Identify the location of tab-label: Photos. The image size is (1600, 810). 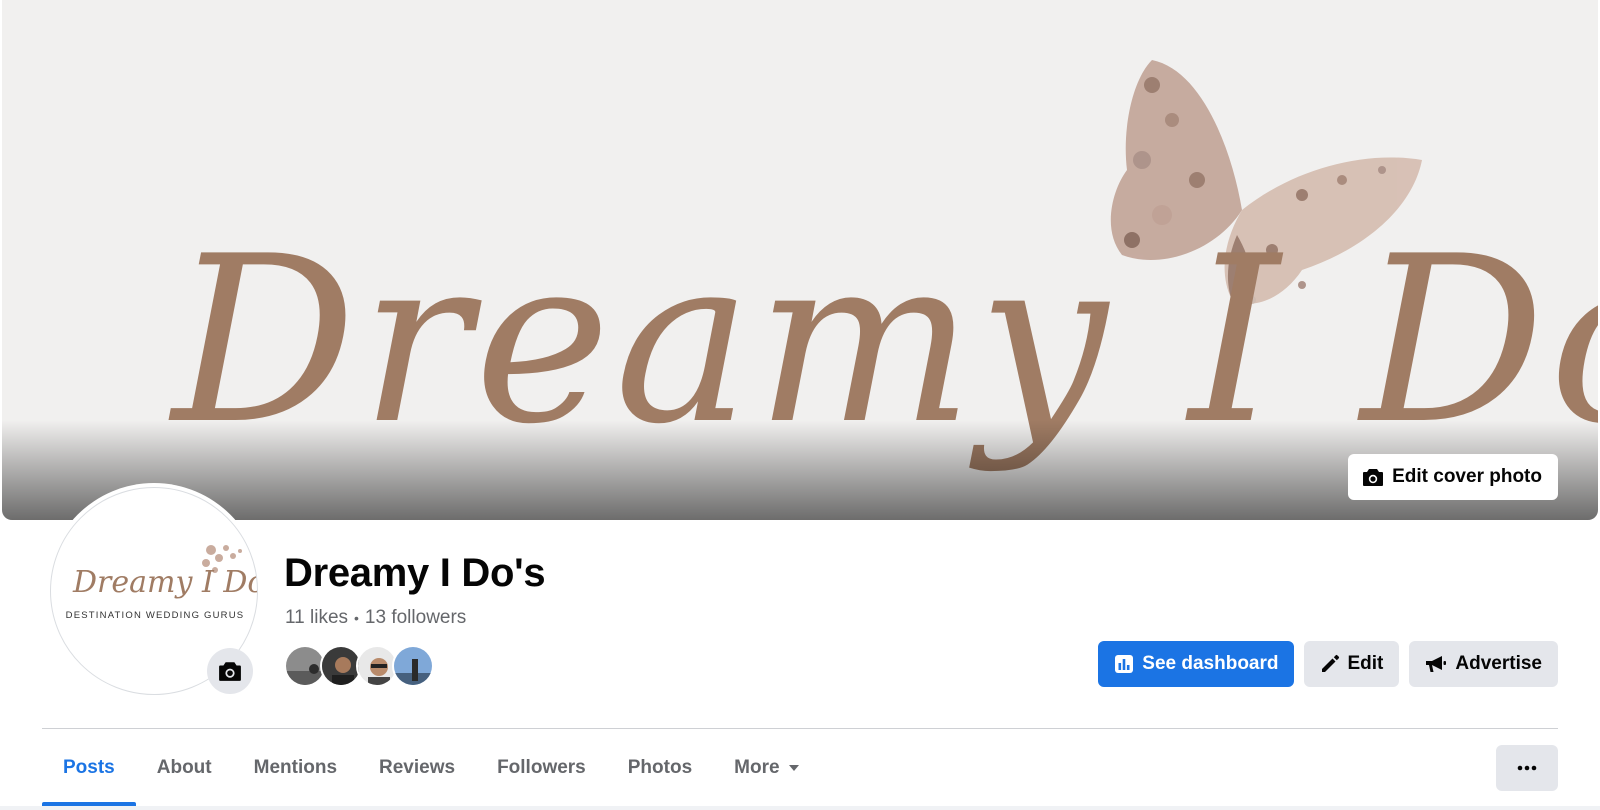
(660, 767).